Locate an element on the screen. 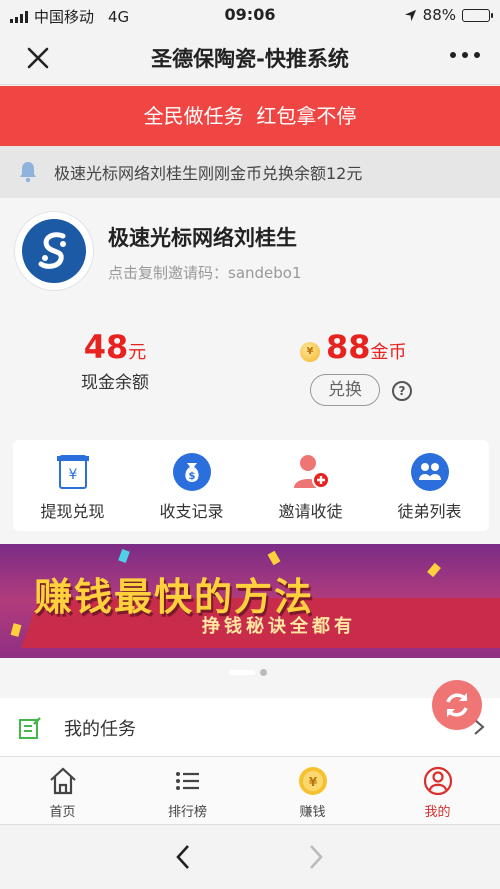 Image resolution: width=500 pixels, height=889 pixels. coin-unit: 金币 is located at coordinates (388, 352).